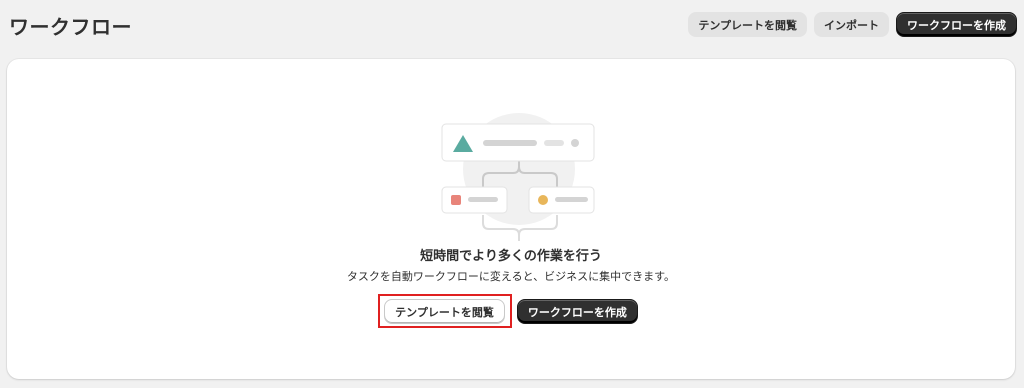  Describe the element at coordinates (474, 200) in the screenshot. I see `branch-card-left` at that location.